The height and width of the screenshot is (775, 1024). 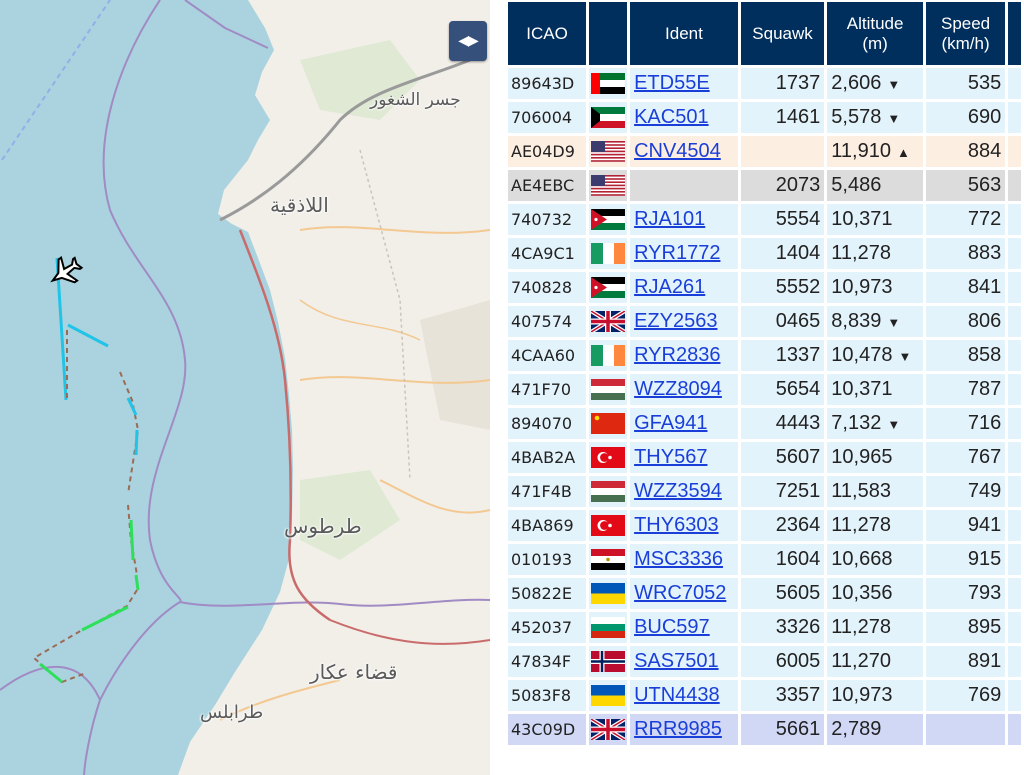 I want to click on hungary-flag-icon, so click(x=608, y=390).